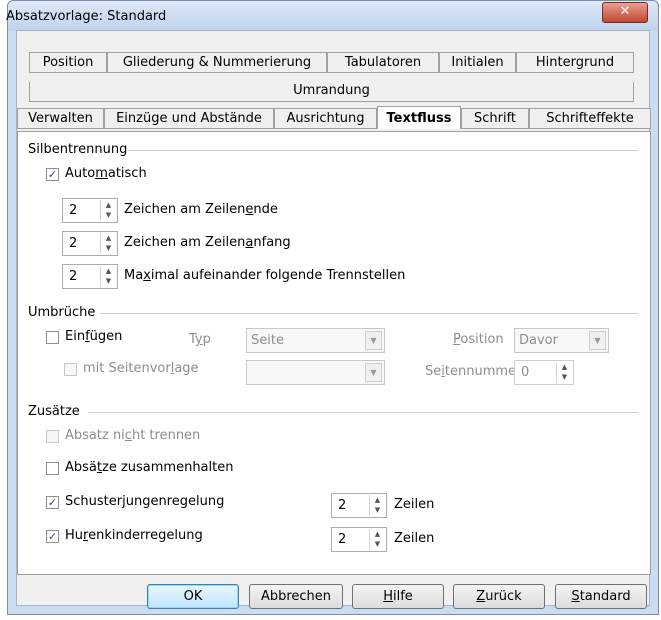 This screenshot has height=620, width=661. What do you see at coordinates (590, 118) in the screenshot?
I see `tab-schrifteffekte: Schrifteffekte` at bounding box center [590, 118].